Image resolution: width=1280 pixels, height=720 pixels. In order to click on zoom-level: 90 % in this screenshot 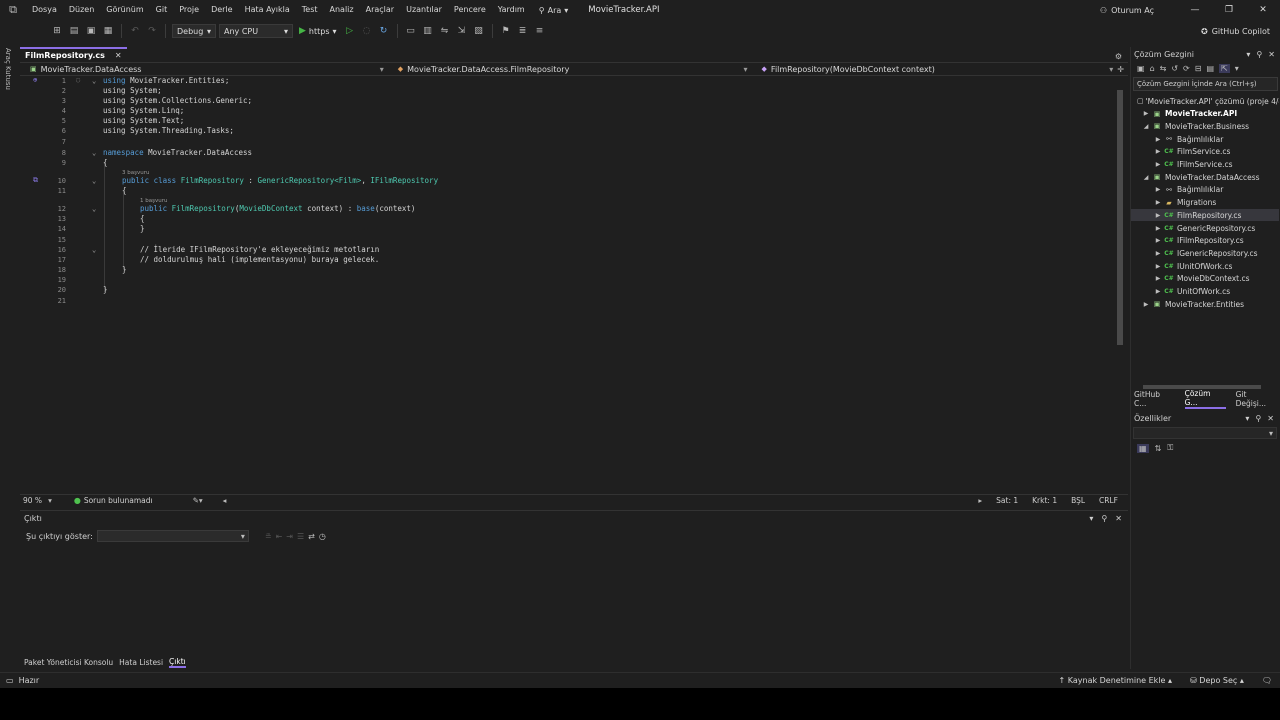, I will do `click(31, 500)`.